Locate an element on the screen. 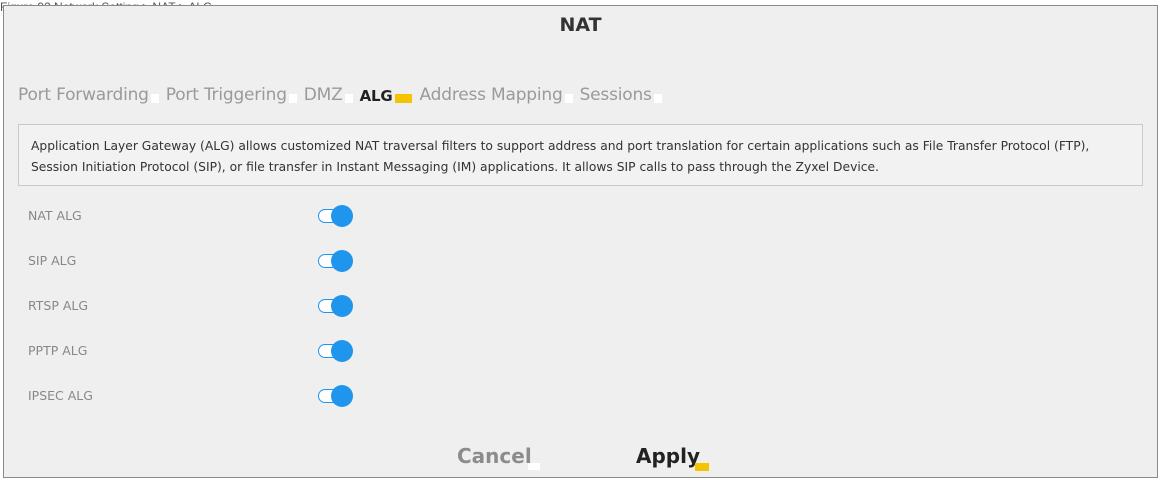 This screenshot has height=480, width=1163. tab-label: DMZ is located at coordinates (323, 95).